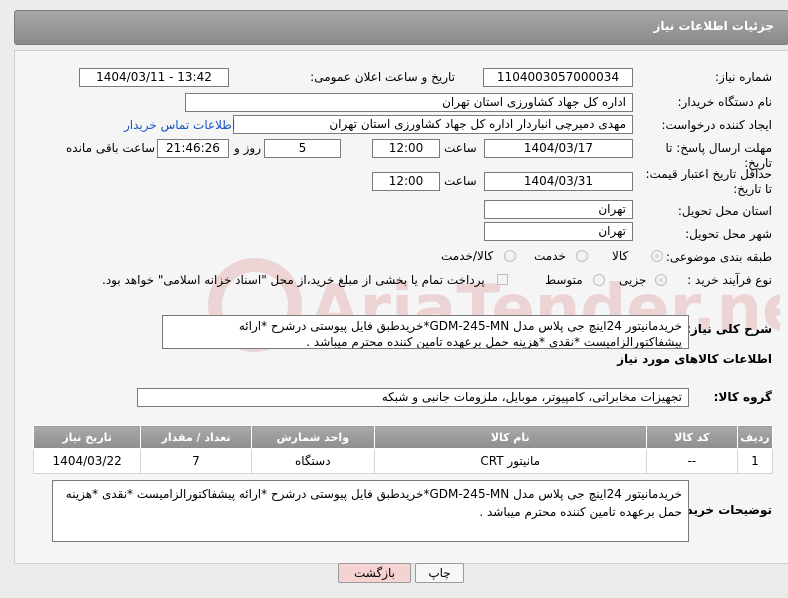 The width and height of the screenshot is (788, 598). I want to click on announce-datetime-label: تاریخ و ساعت اعلان عمومی:, so click(382, 77).